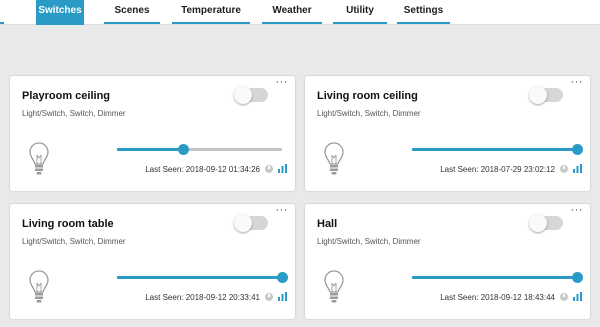 This screenshot has height=327, width=600. Describe the element at coordinates (66, 96) in the screenshot. I see `device-name: Playroom ceiling` at that location.